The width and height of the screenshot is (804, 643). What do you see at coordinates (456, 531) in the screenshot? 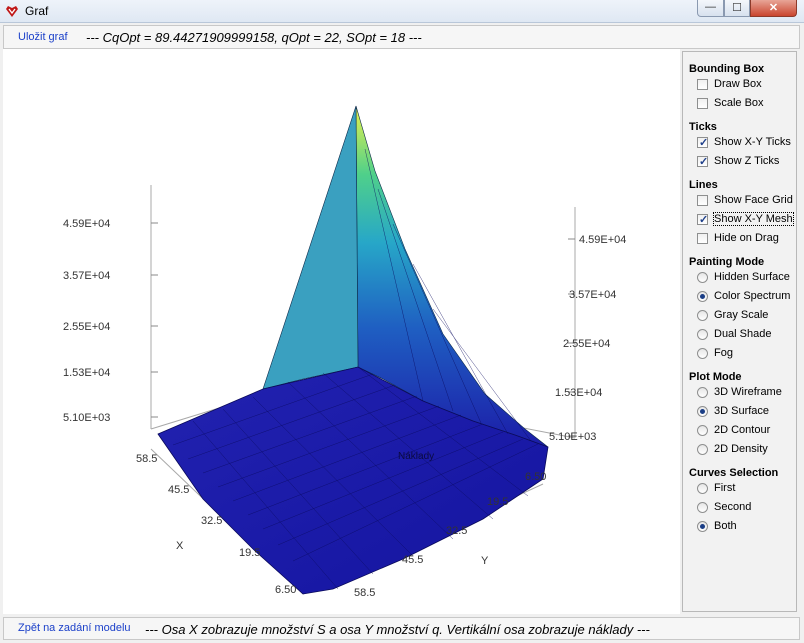
I see `y-tick-label: 32.5` at bounding box center [456, 531].